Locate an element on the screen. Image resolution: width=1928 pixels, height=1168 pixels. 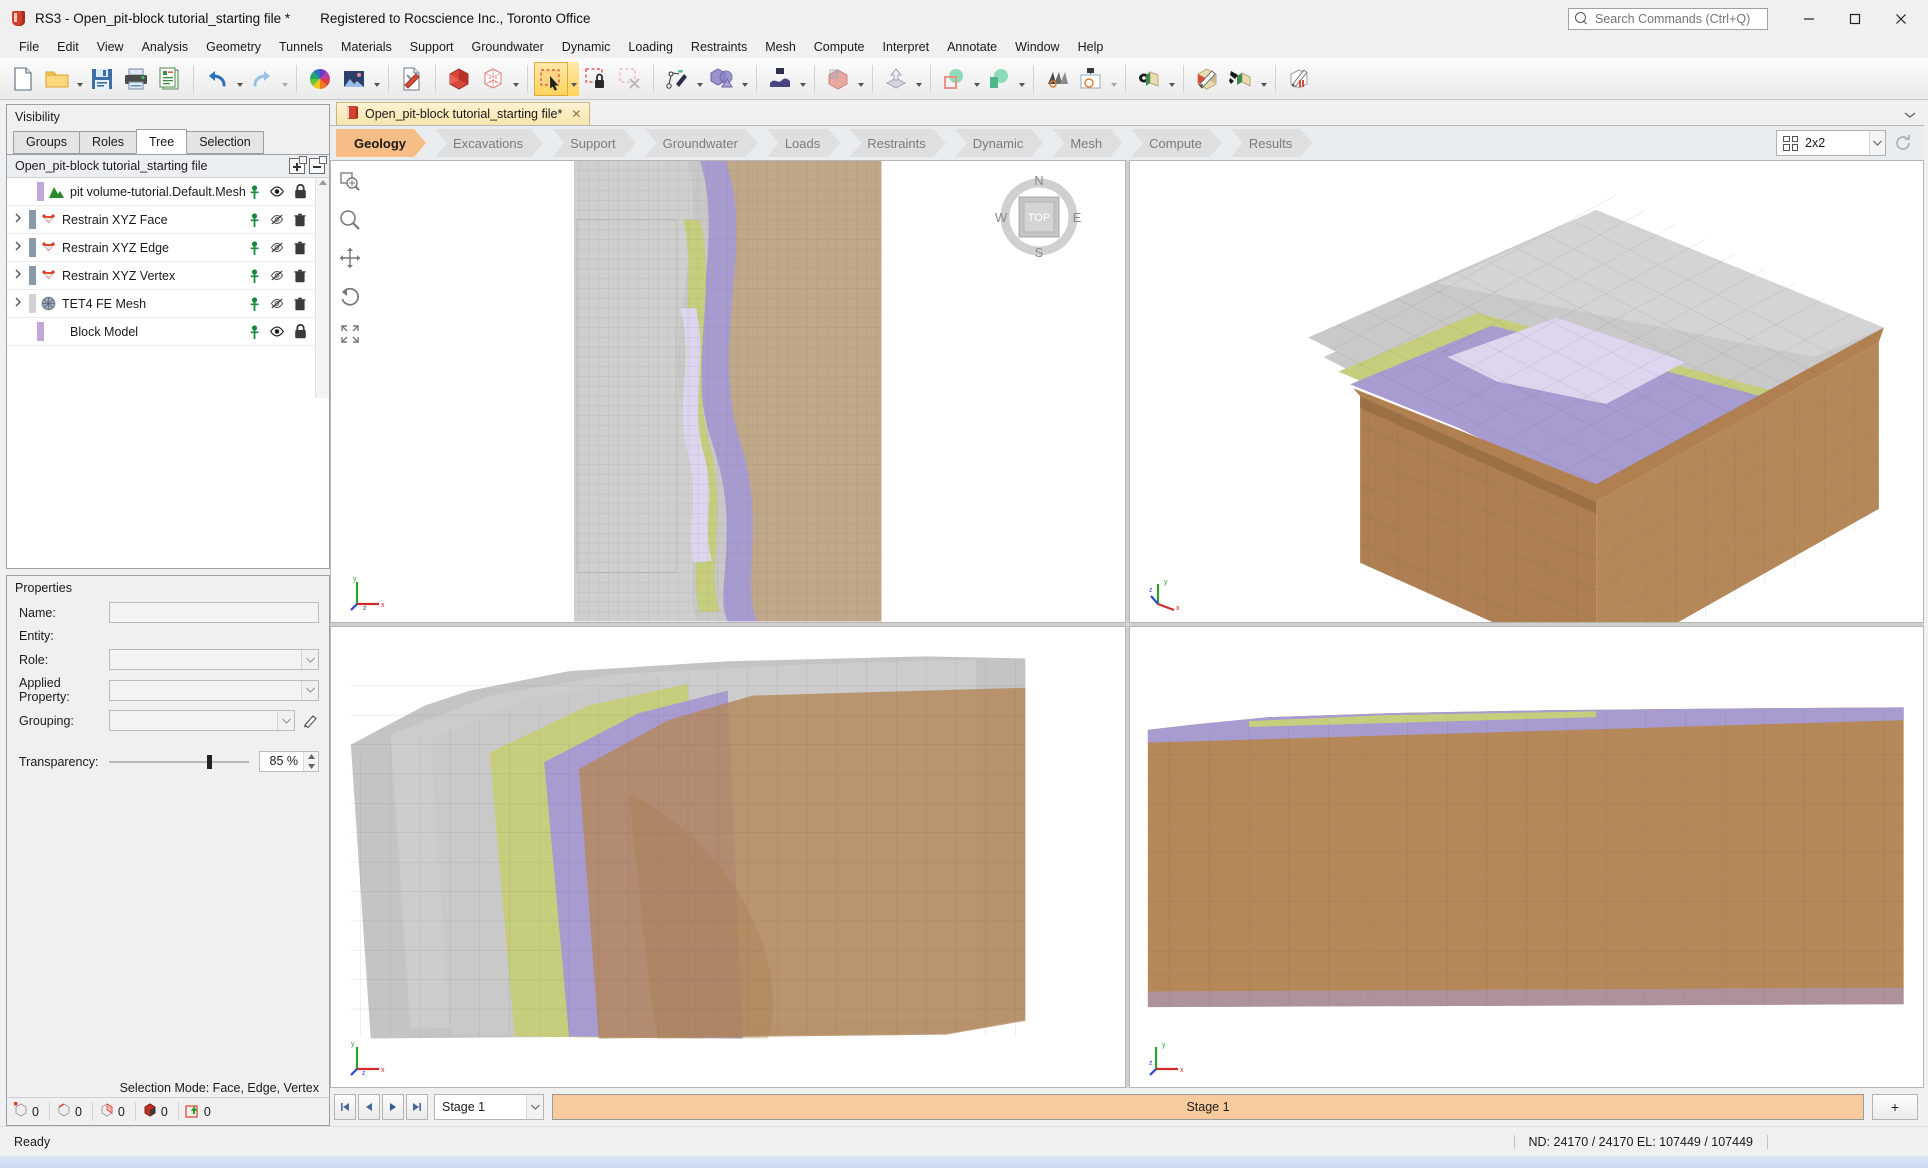
tab-roles: Roles is located at coordinates (108, 142).